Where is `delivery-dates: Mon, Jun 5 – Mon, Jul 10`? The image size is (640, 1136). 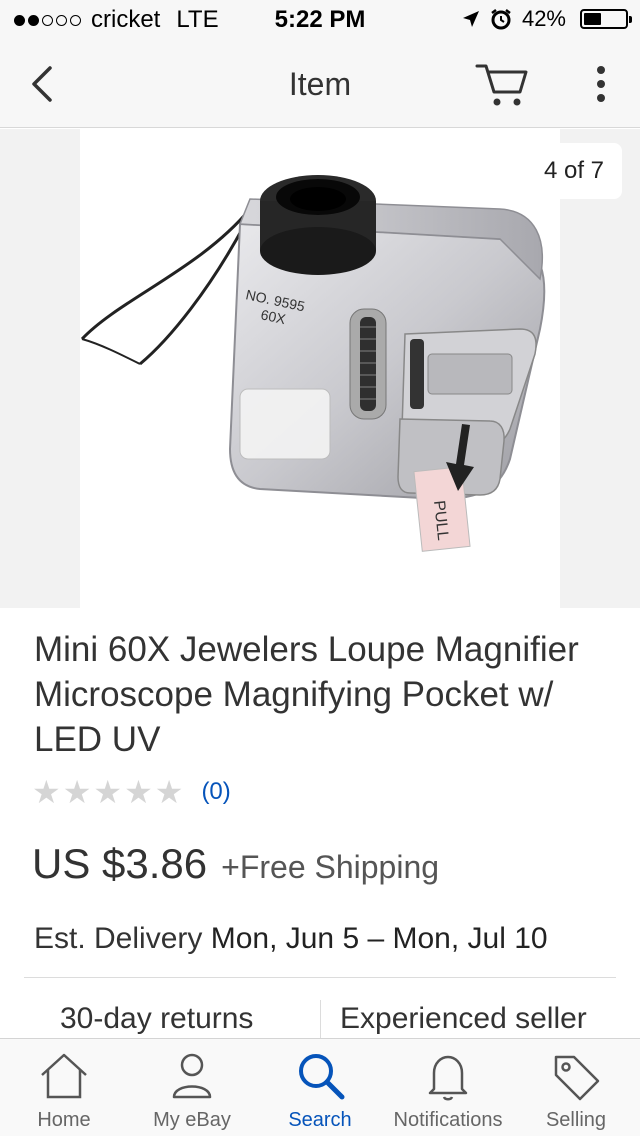
delivery-dates: Mon, Jun 5 – Mon, Jul 10 is located at coordinates (379, 938).